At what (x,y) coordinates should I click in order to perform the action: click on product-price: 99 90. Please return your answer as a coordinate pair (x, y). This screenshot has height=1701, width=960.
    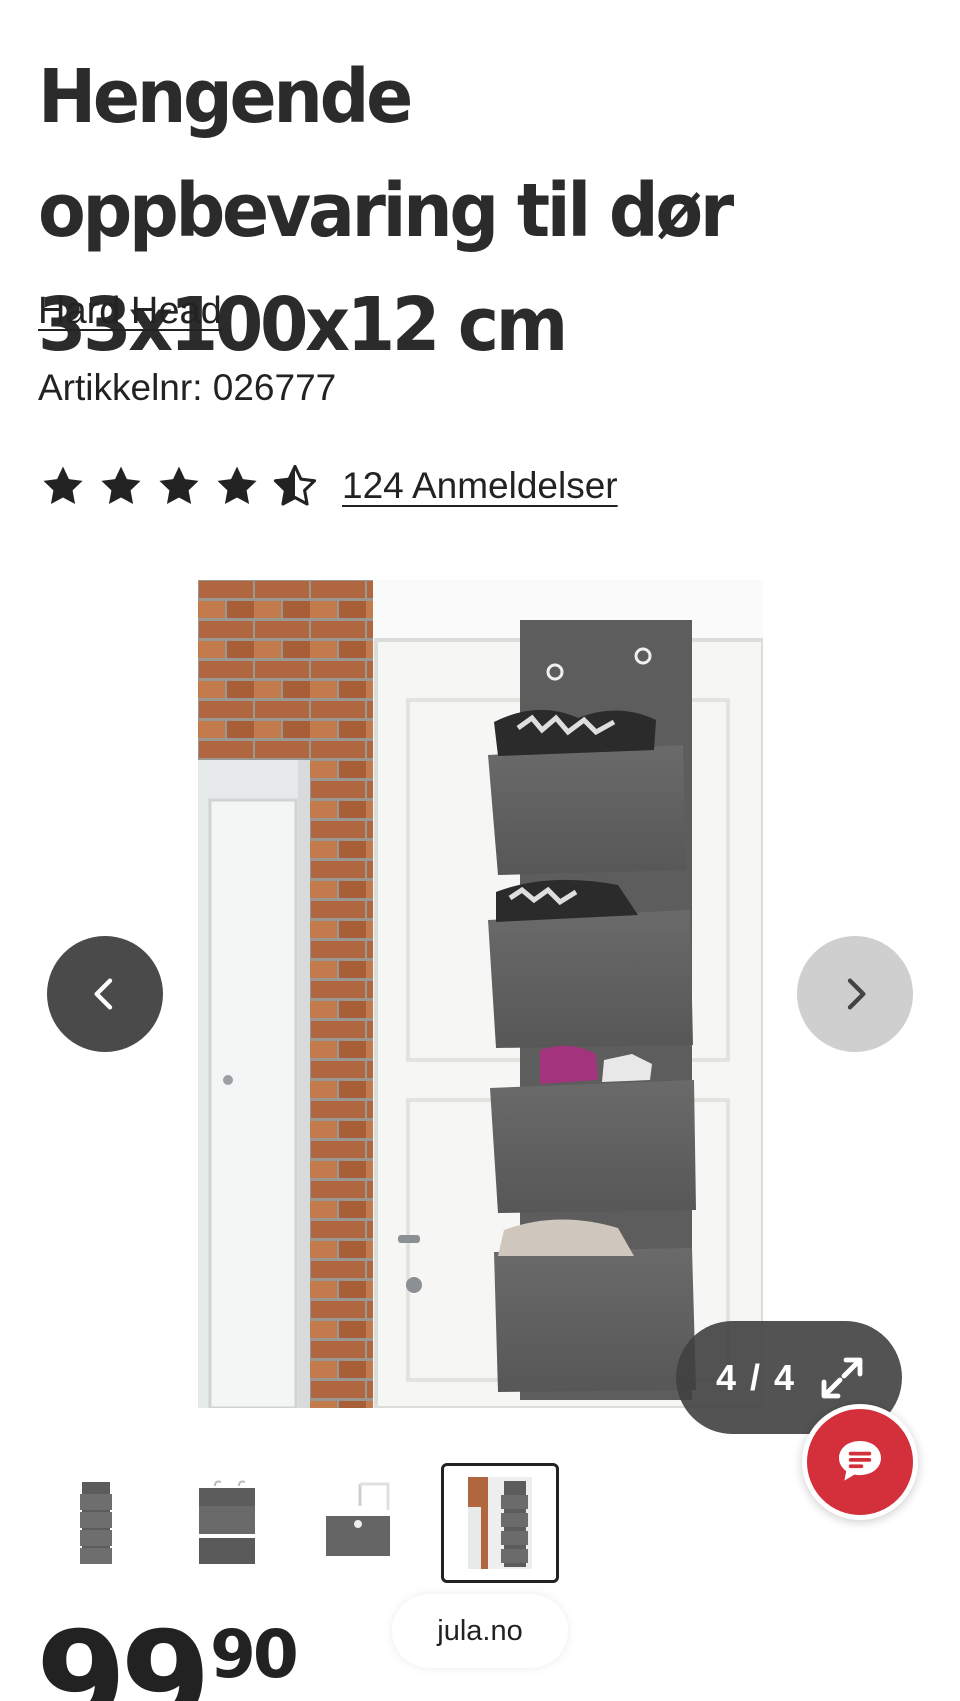
    Looking at the image, I should click on (167, 1657).